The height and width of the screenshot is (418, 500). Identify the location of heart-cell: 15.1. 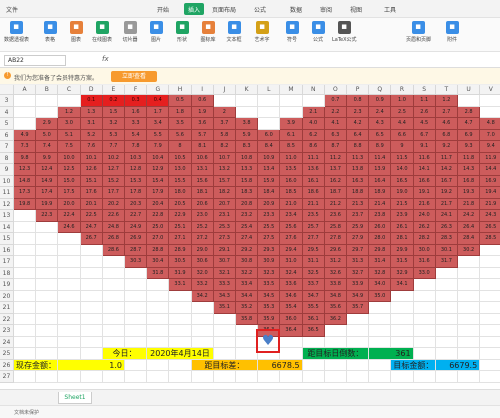
(91, 181).